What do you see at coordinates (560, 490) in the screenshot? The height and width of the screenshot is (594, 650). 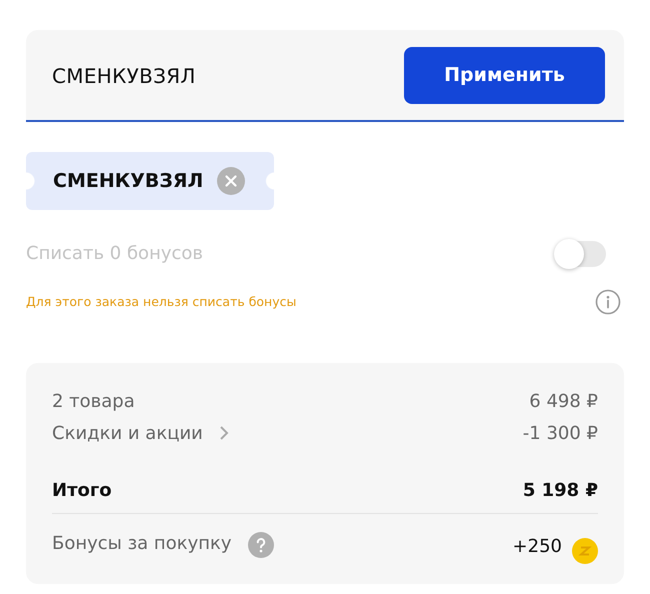 I see `summary-value: 5 198 ₽` at bounding box center [560, 490].